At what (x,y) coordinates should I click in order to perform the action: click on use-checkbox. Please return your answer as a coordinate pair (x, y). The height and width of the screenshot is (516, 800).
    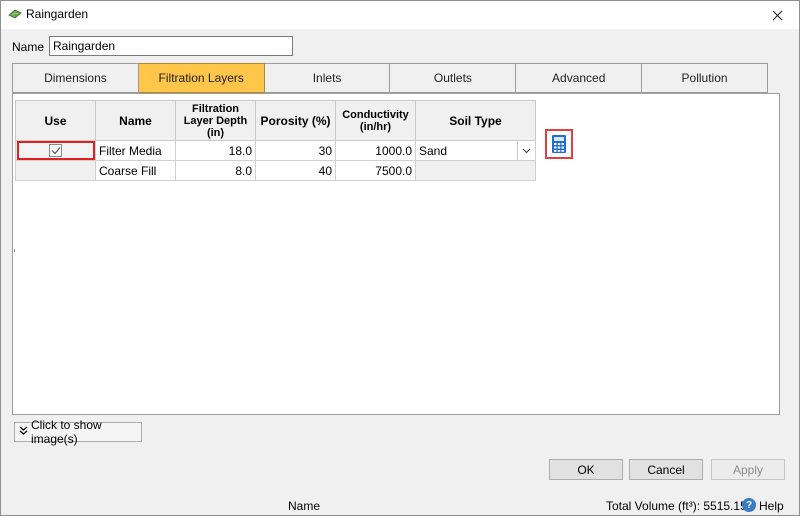
    Looking at the image, I should click on (55, 150).